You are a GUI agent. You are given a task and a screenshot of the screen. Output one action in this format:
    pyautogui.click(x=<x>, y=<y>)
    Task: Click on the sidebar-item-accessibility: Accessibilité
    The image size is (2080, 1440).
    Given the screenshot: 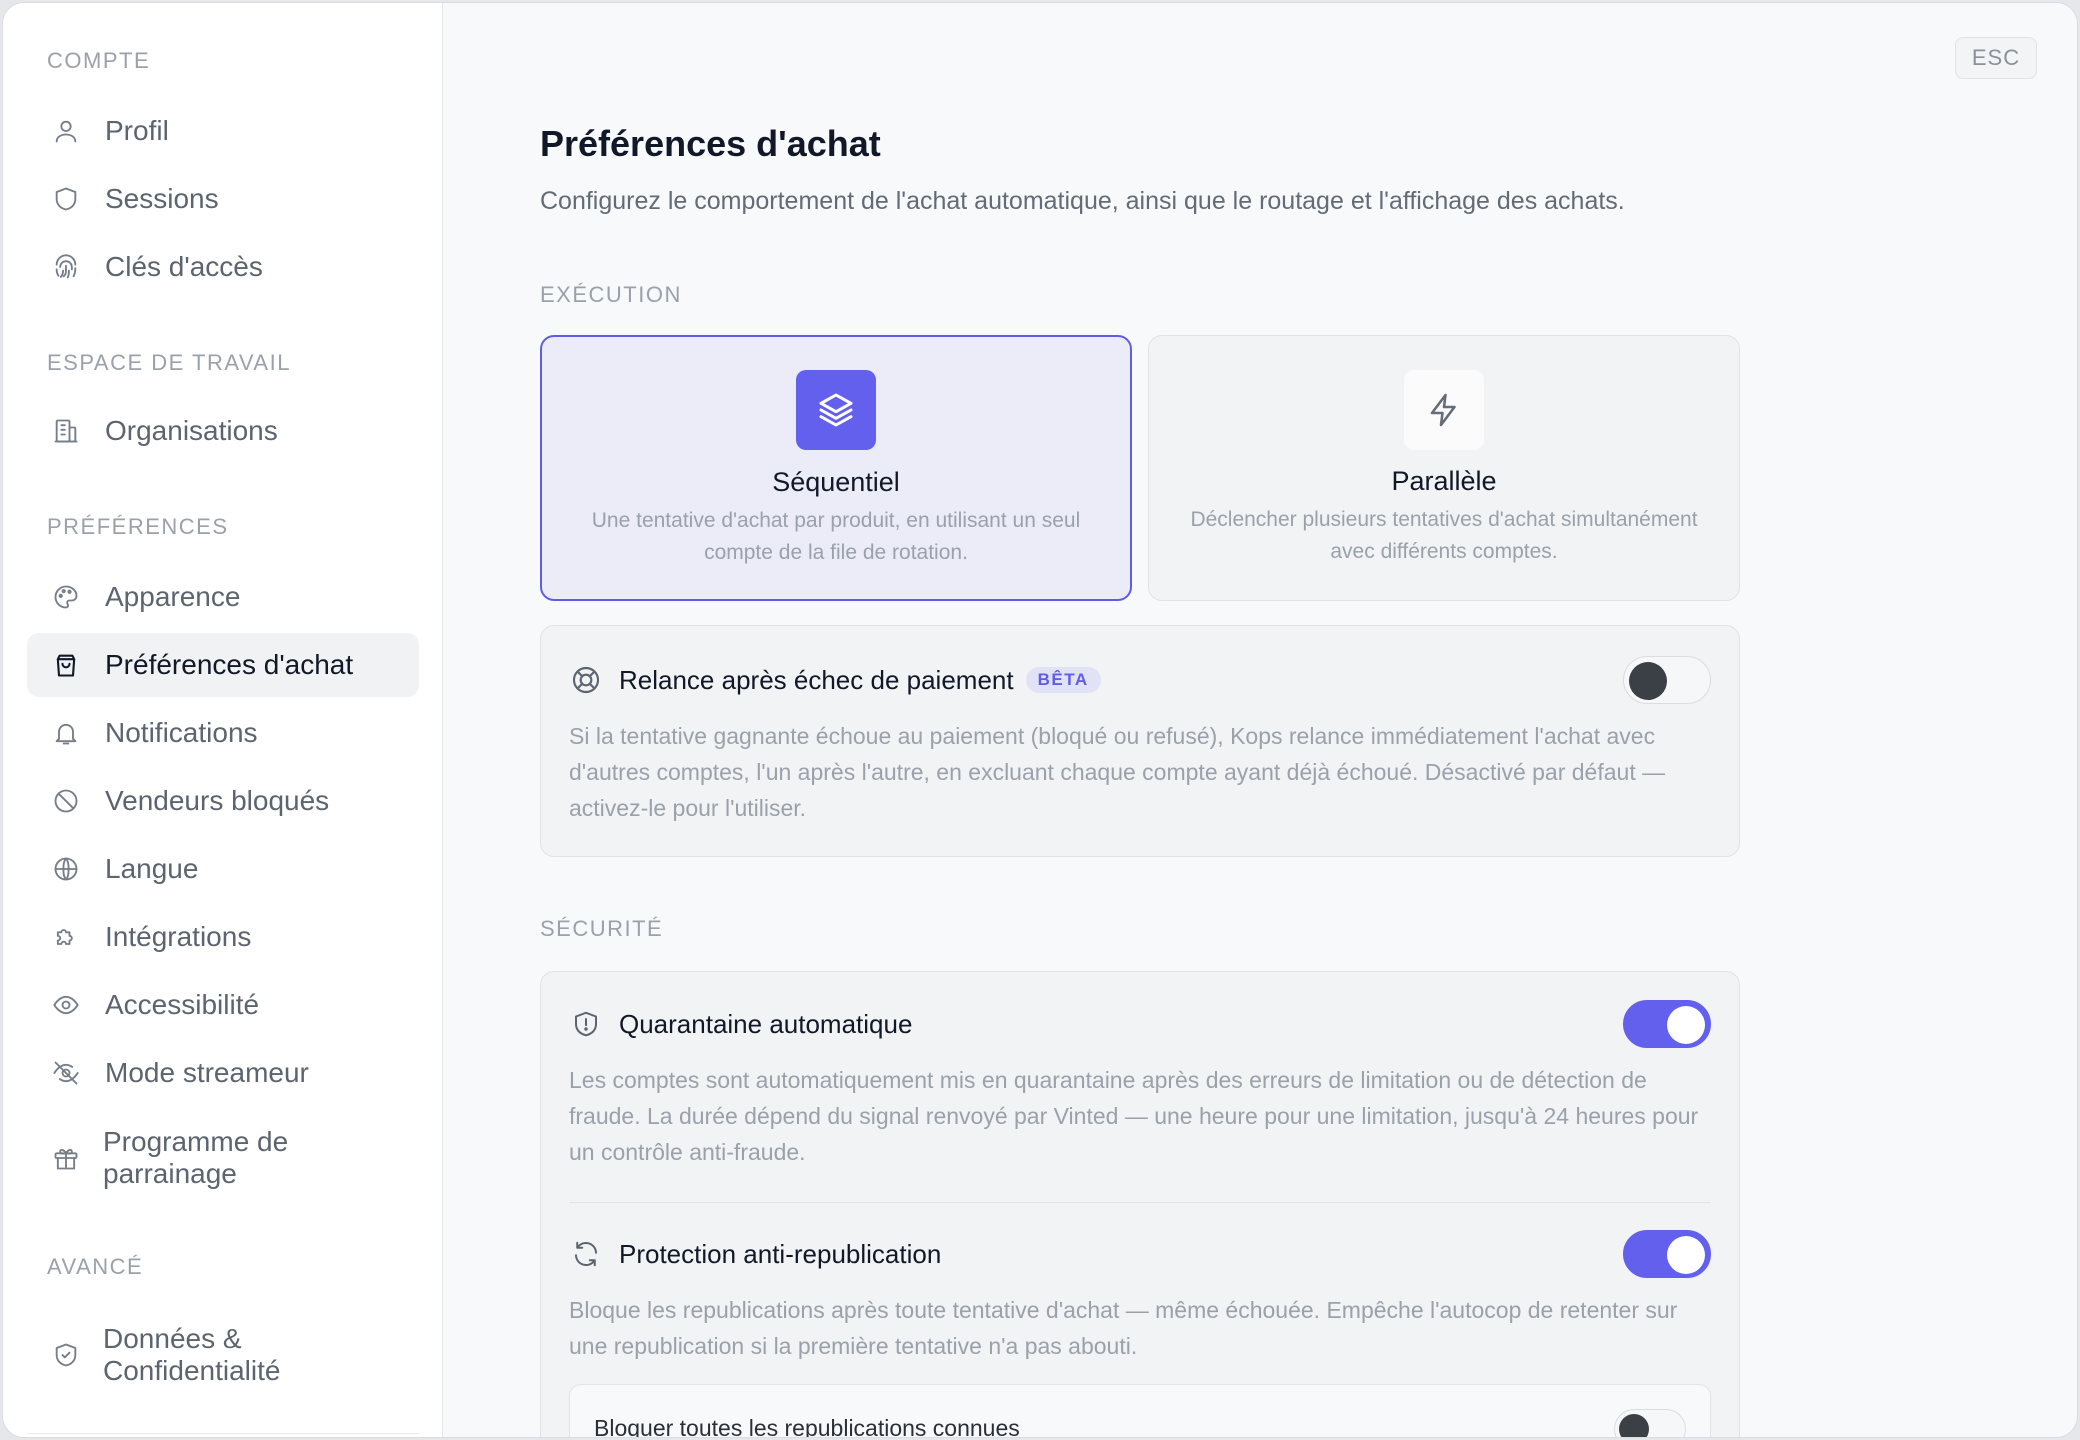 What is the action you would take?
    pyautogui.click(x=223, y=1005)
    